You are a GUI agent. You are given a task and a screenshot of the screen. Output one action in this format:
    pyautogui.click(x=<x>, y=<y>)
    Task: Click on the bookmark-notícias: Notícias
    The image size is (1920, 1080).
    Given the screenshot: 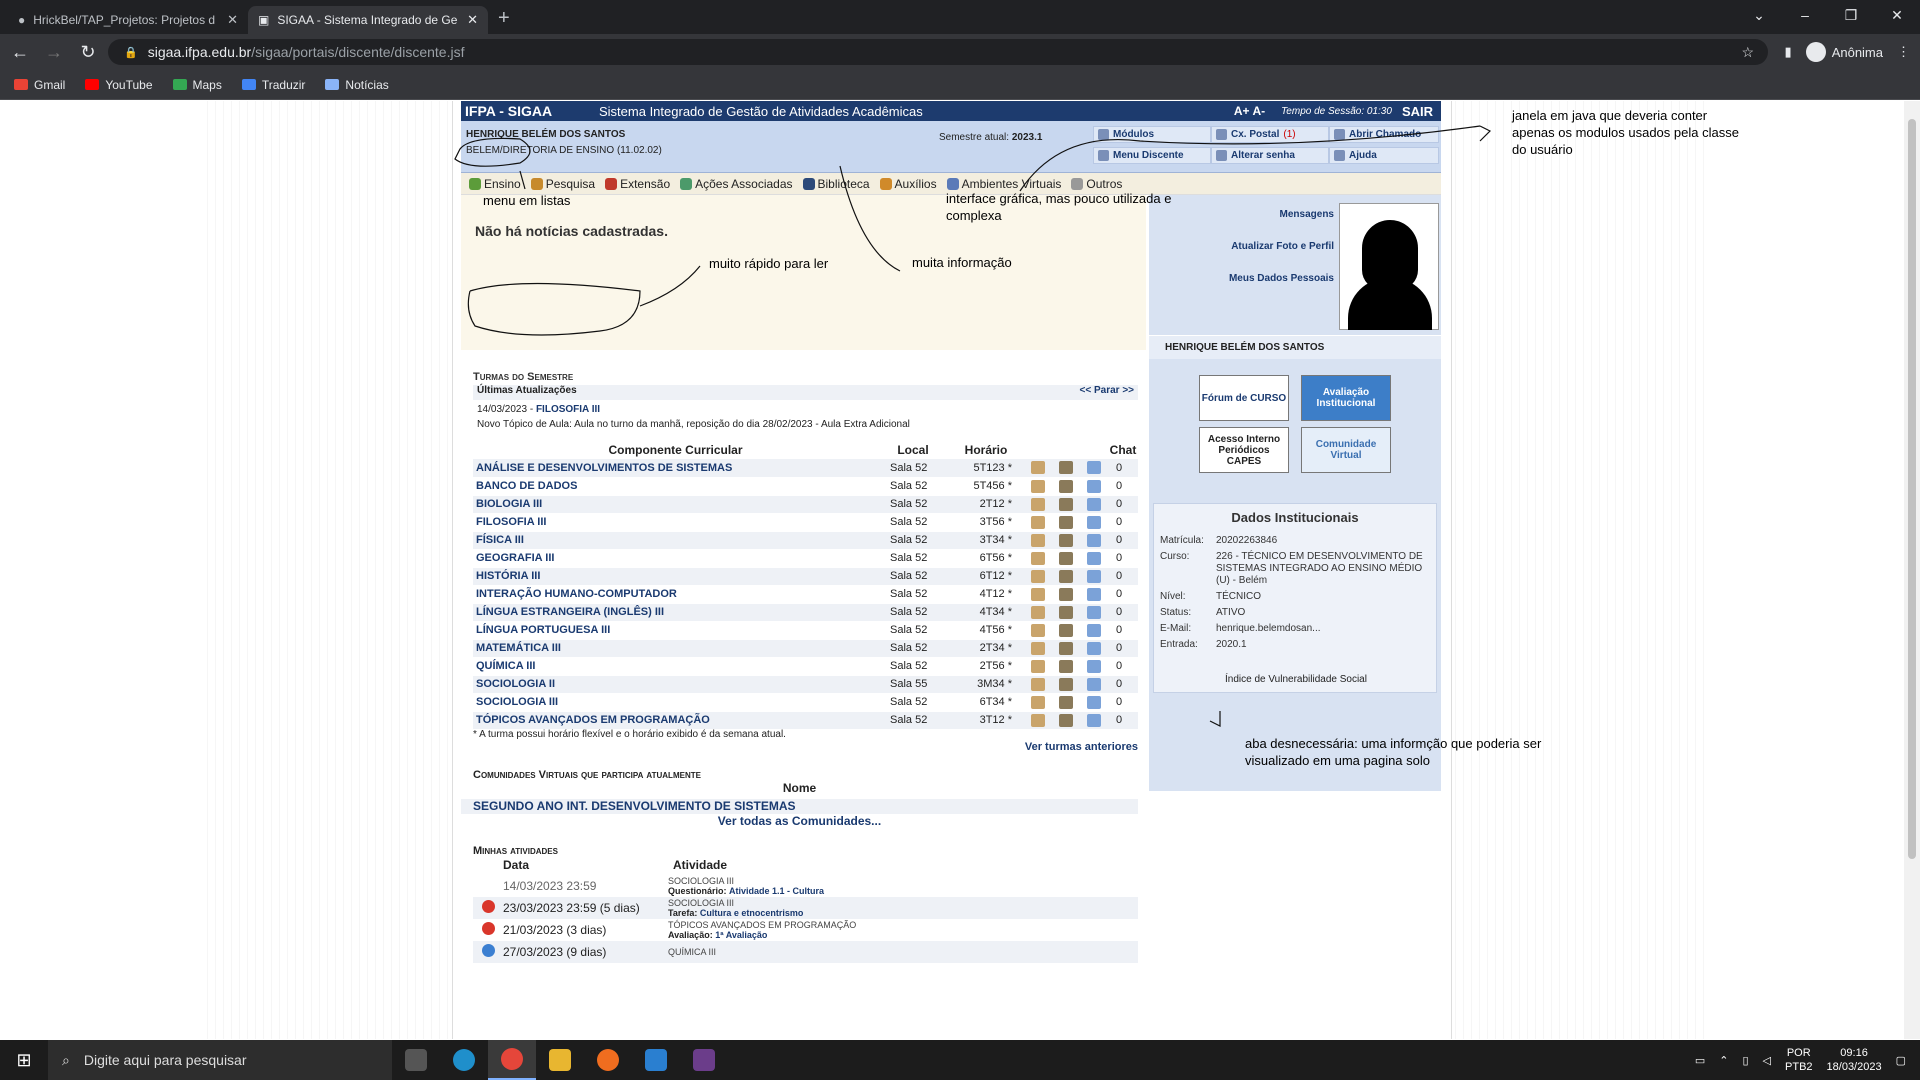 What is the action you would take?
    pyautogui.click(x=357, y=85)
    